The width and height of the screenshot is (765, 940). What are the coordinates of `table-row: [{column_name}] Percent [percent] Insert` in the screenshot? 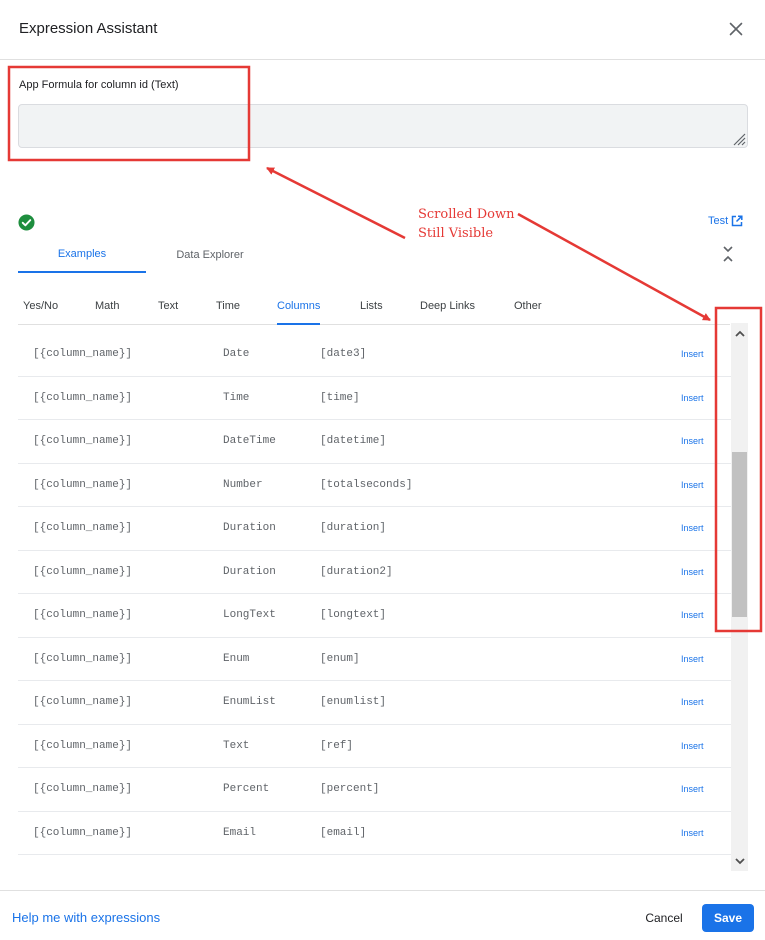 It's located at (374, 790).